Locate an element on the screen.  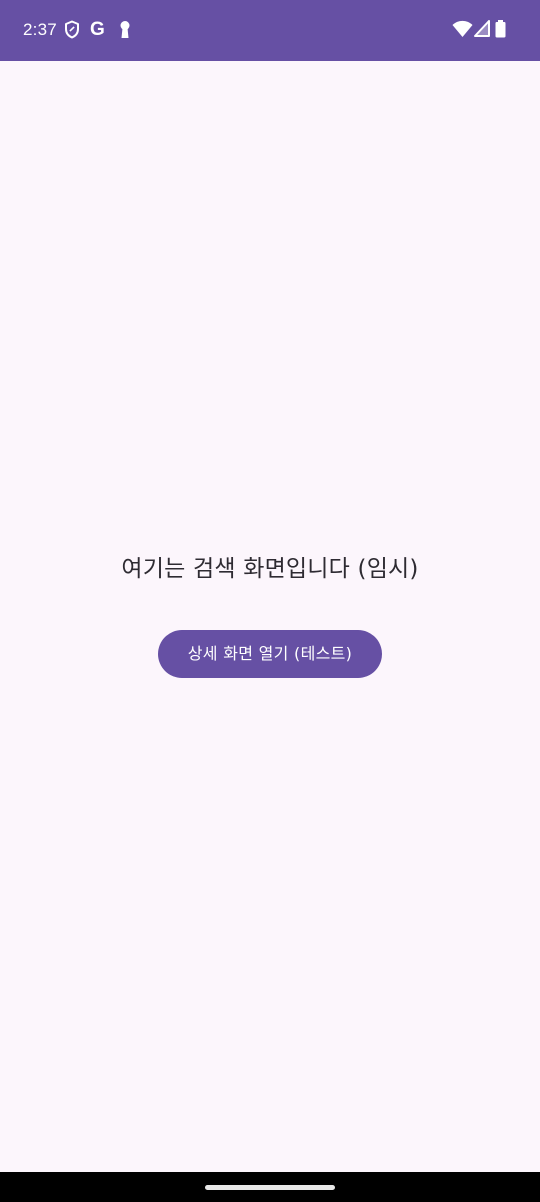
home-gesture-handle is located at coordinates (270, 1187).